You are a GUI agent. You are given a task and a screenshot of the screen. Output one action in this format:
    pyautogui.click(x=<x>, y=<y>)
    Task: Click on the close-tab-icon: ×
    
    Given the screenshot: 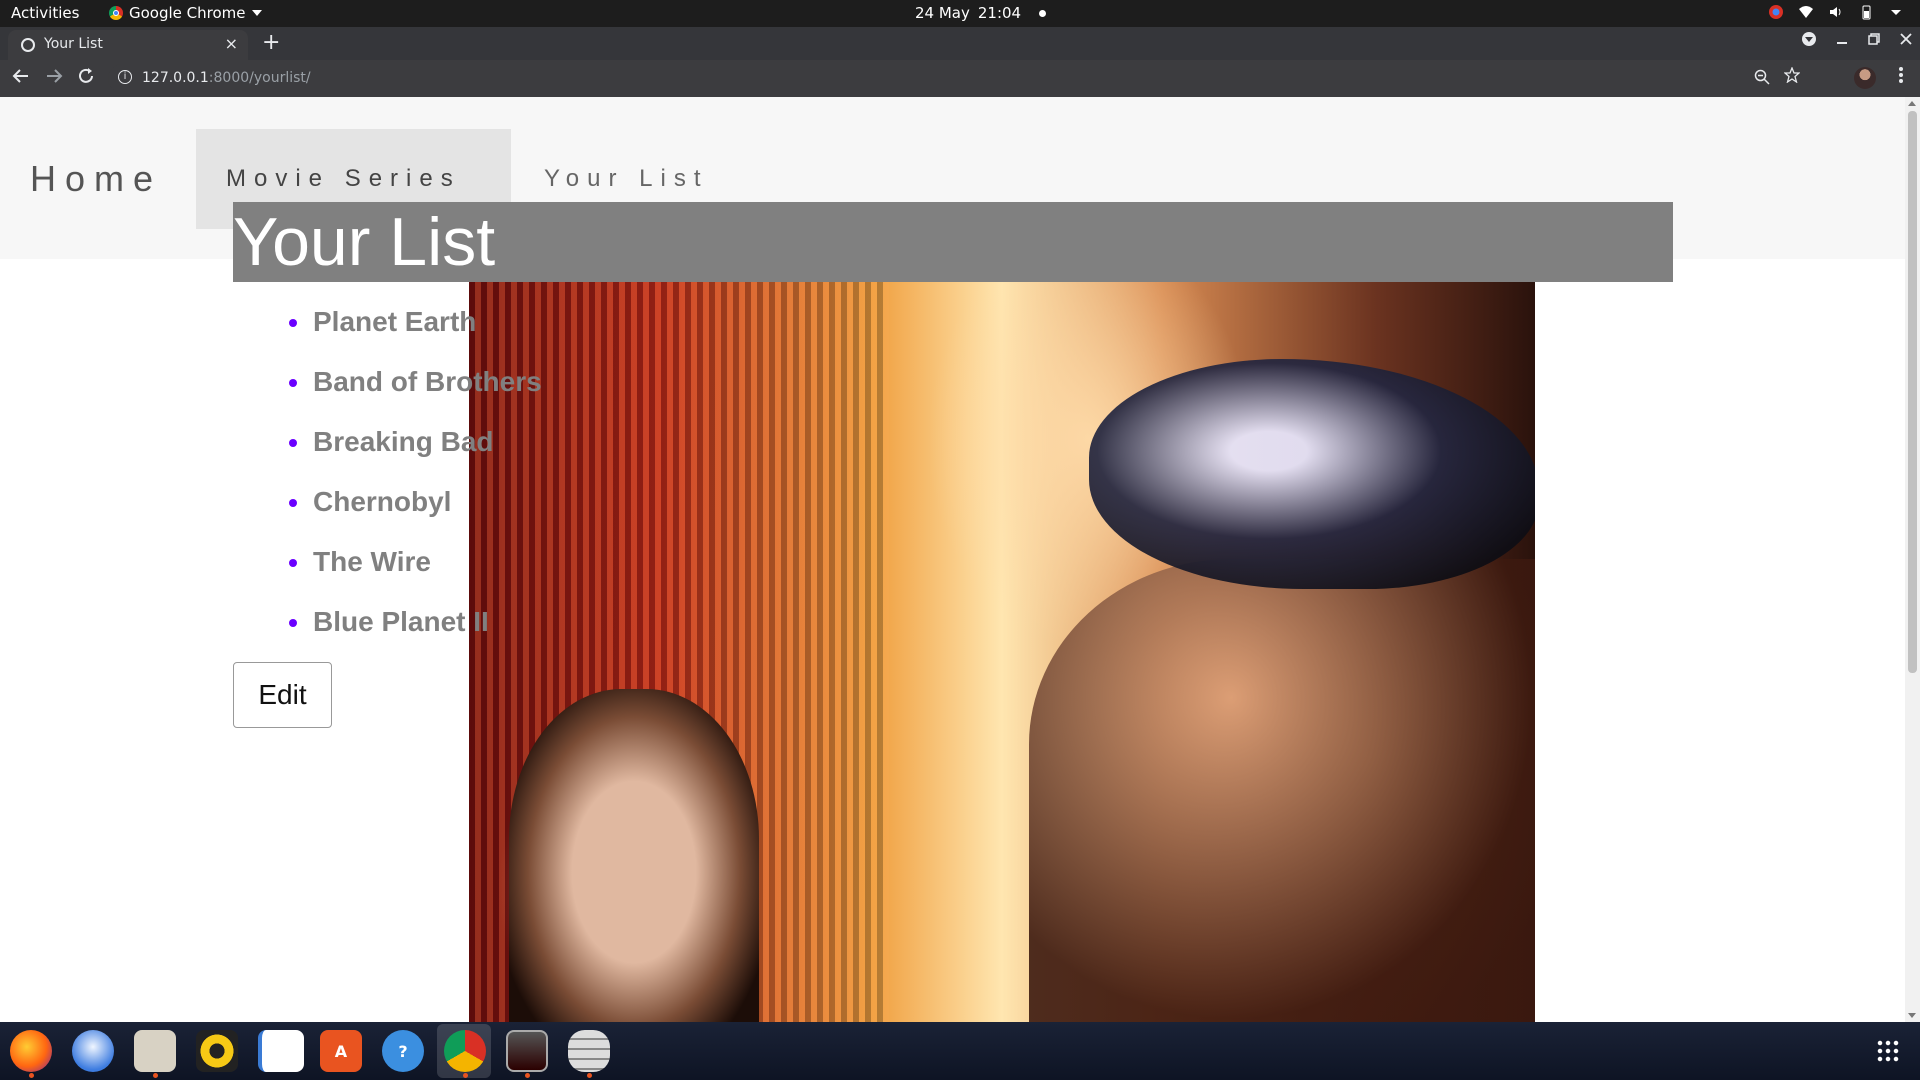 What is the action you would take?
    pyautogui.click(x=231, y=43)
    